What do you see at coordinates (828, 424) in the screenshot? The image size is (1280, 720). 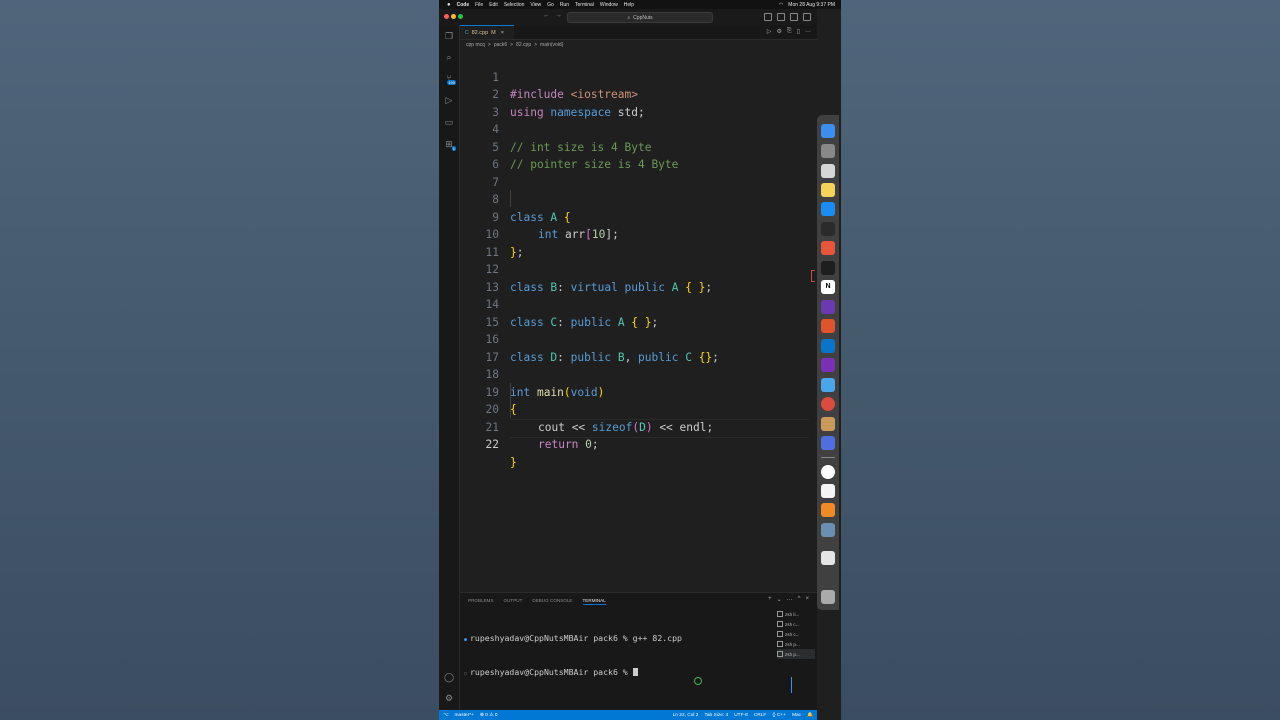 I see `app2-icon` at bounding box center [828, 424].